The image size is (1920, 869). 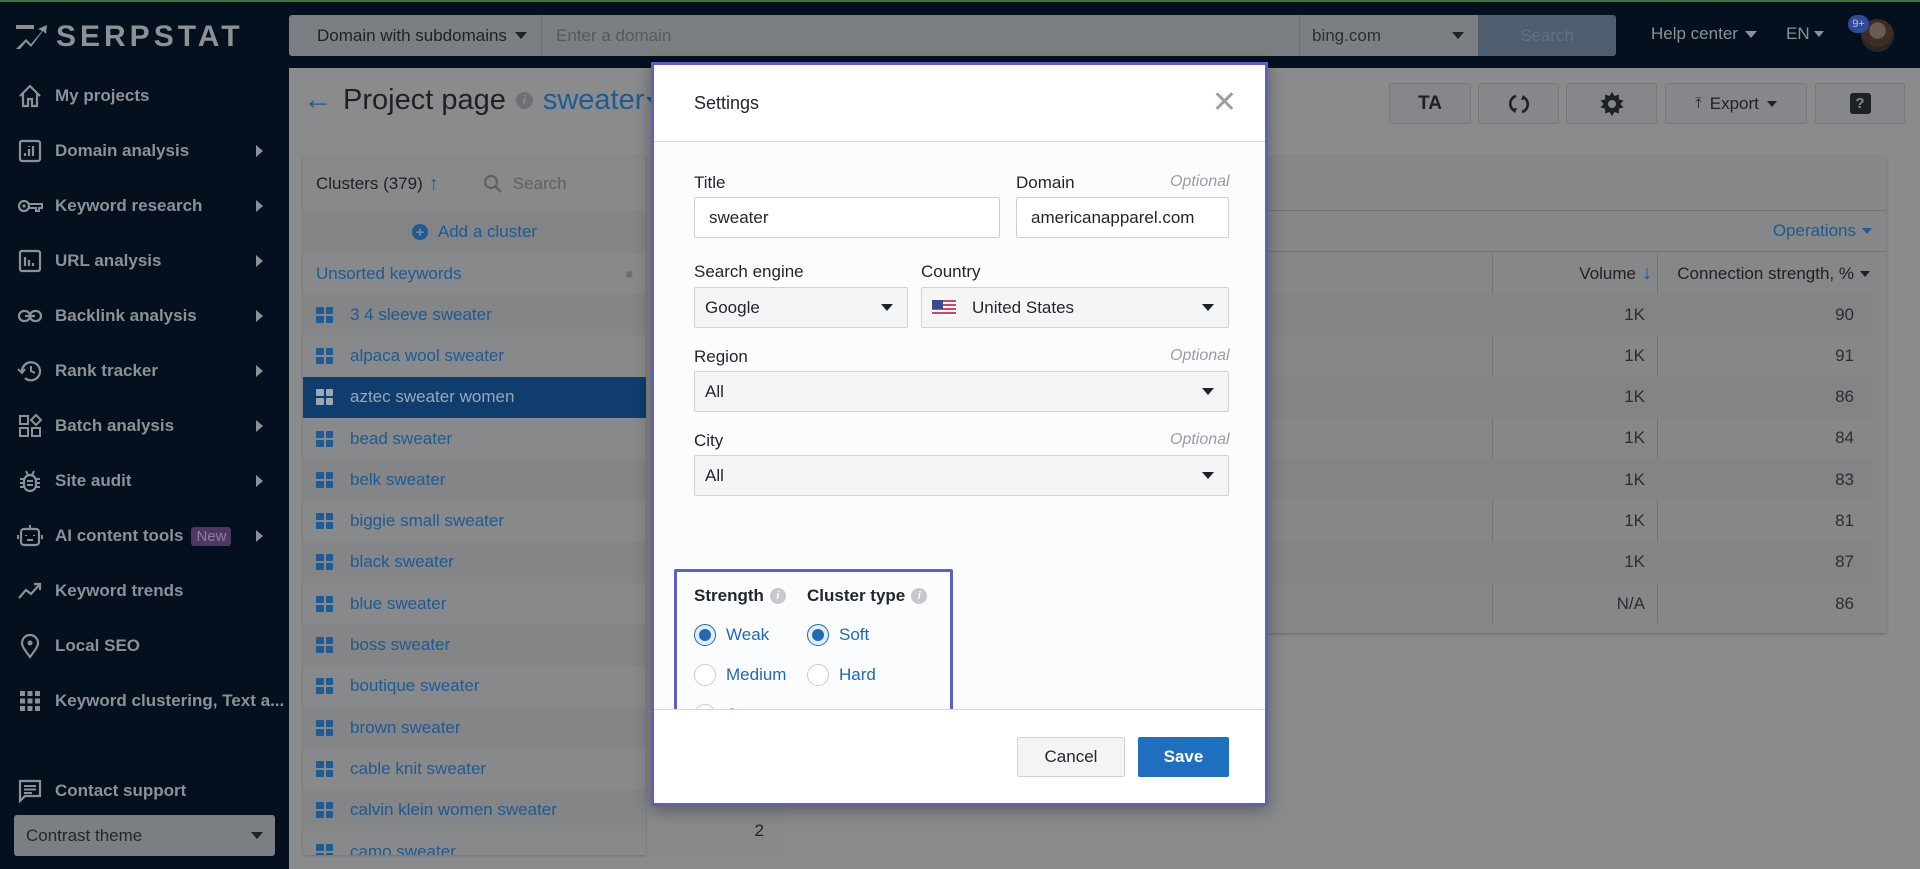 I want to click on plus-circle-icon: +, so click(x=419, y=232).